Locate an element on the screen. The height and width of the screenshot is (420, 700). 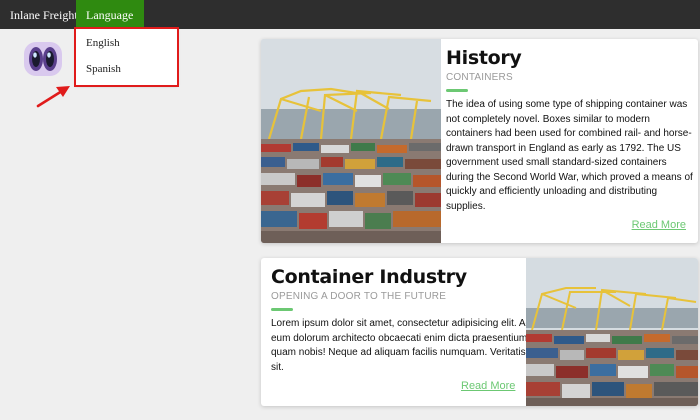
navbar: Inlane Freight Language is located at coordinates (350, 23).